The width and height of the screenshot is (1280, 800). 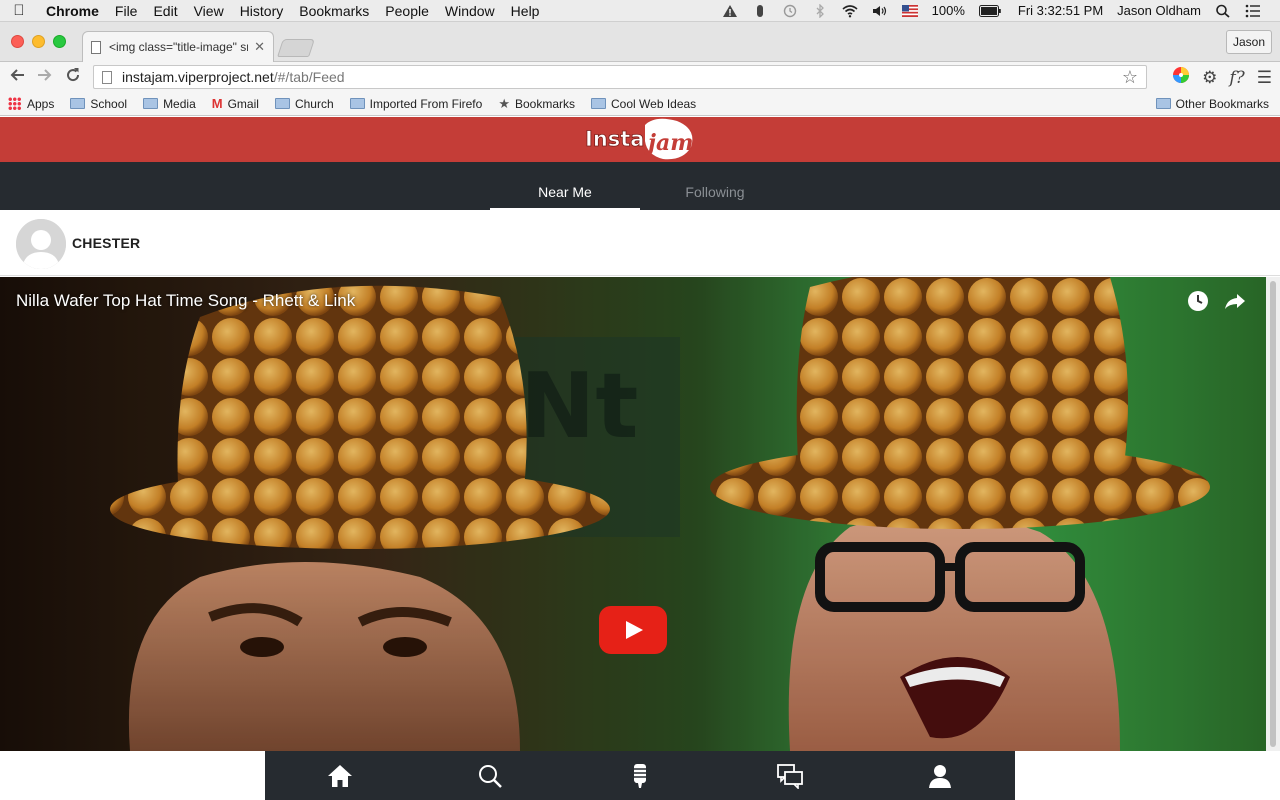 I want to click on close-tab-icon: ✕, so click(x=259, y=47).